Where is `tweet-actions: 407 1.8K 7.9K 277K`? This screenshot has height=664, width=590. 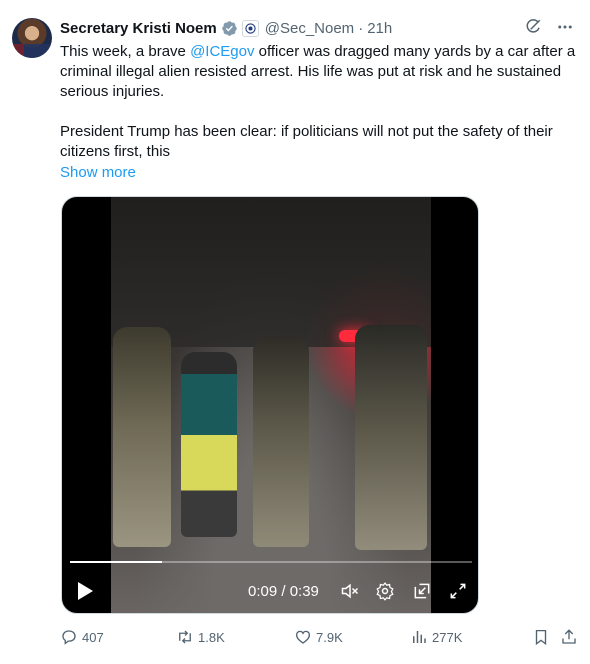
tweet-actions: 407 1.8K 7.9K 277K is located at coordinates (320, 637).